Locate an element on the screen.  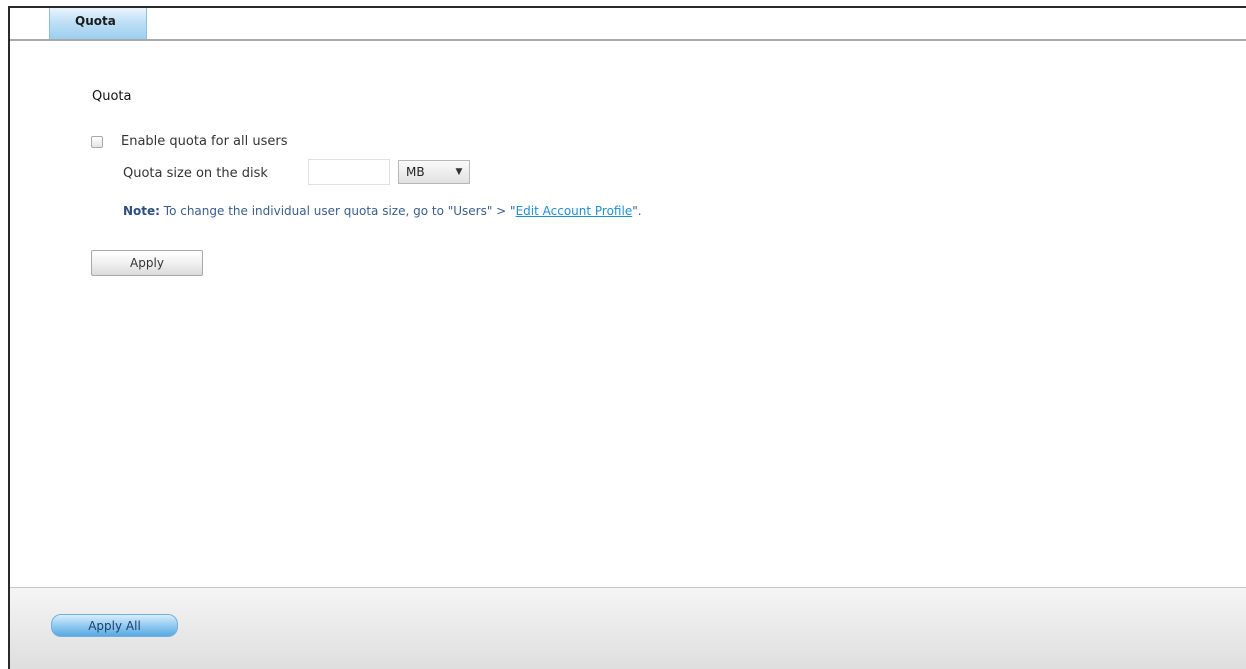
quota-size-label: Quota size on the disk is located at coordinates (195, 173).